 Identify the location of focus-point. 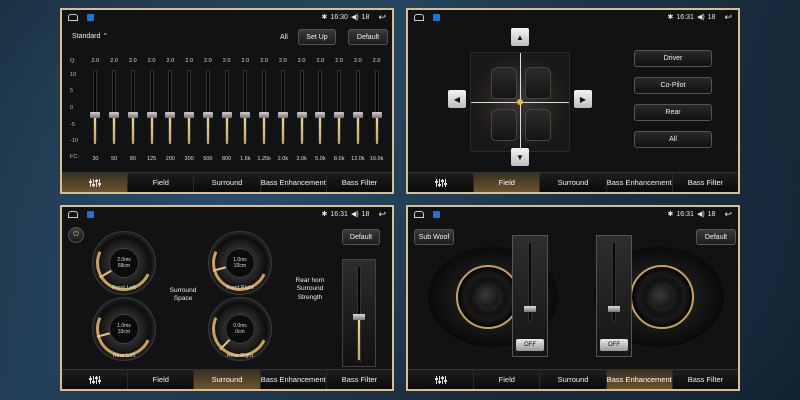
(520, 102).